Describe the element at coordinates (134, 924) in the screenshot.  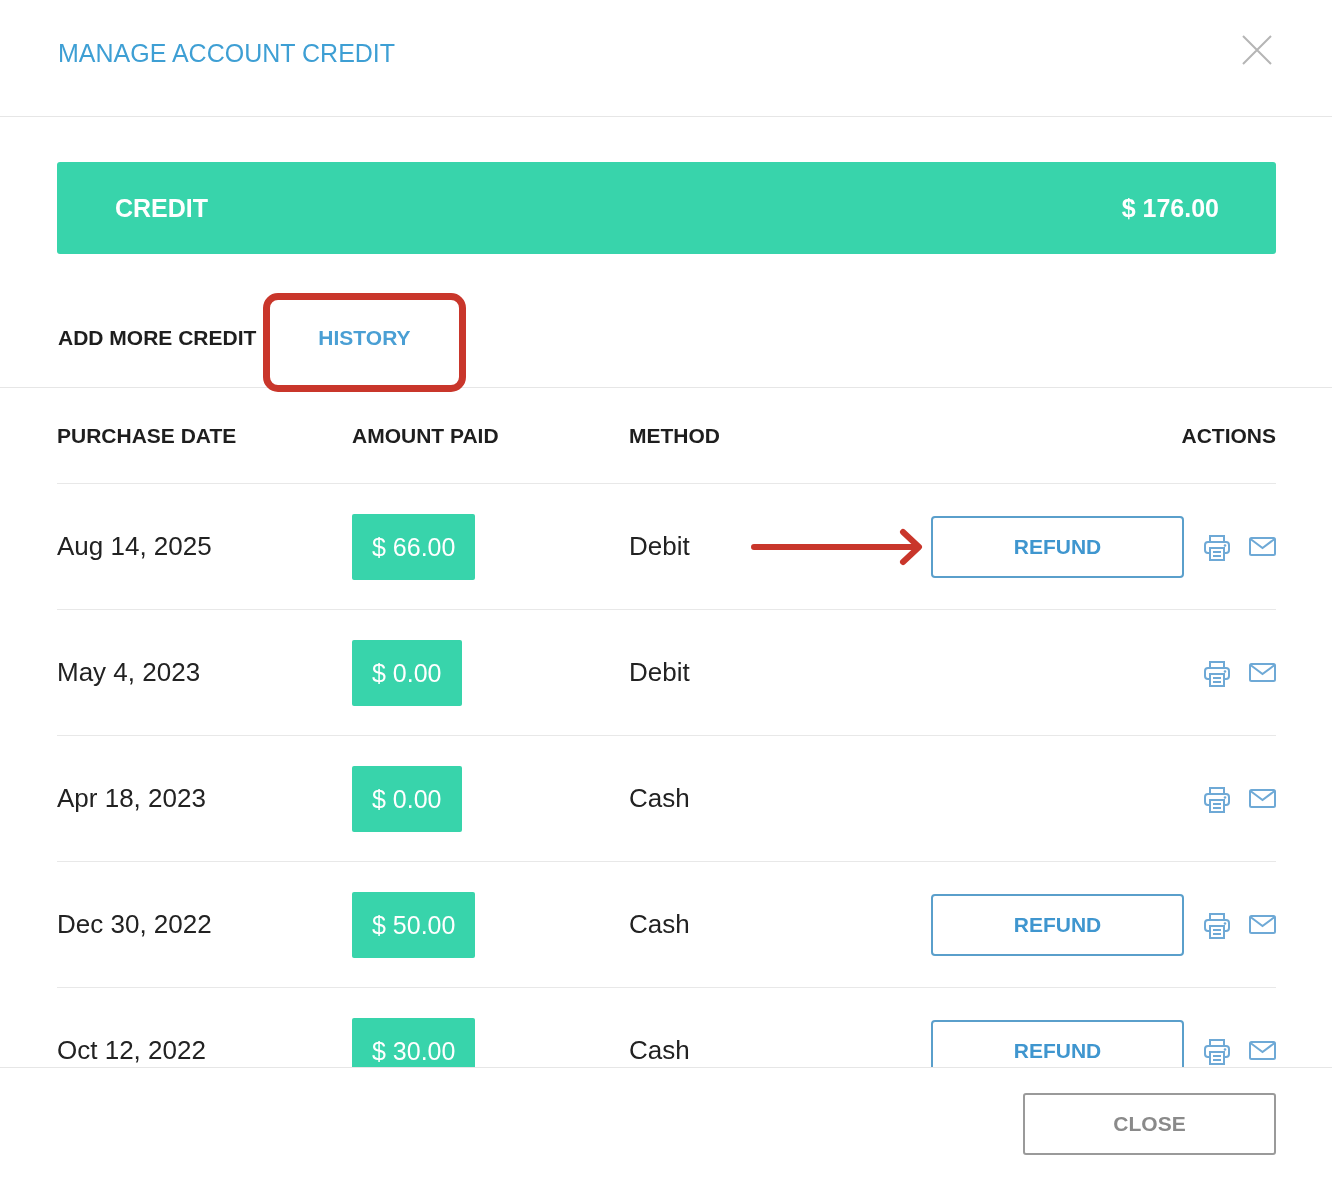
I see `purchase-date: Dec 30, 2022` at that location.